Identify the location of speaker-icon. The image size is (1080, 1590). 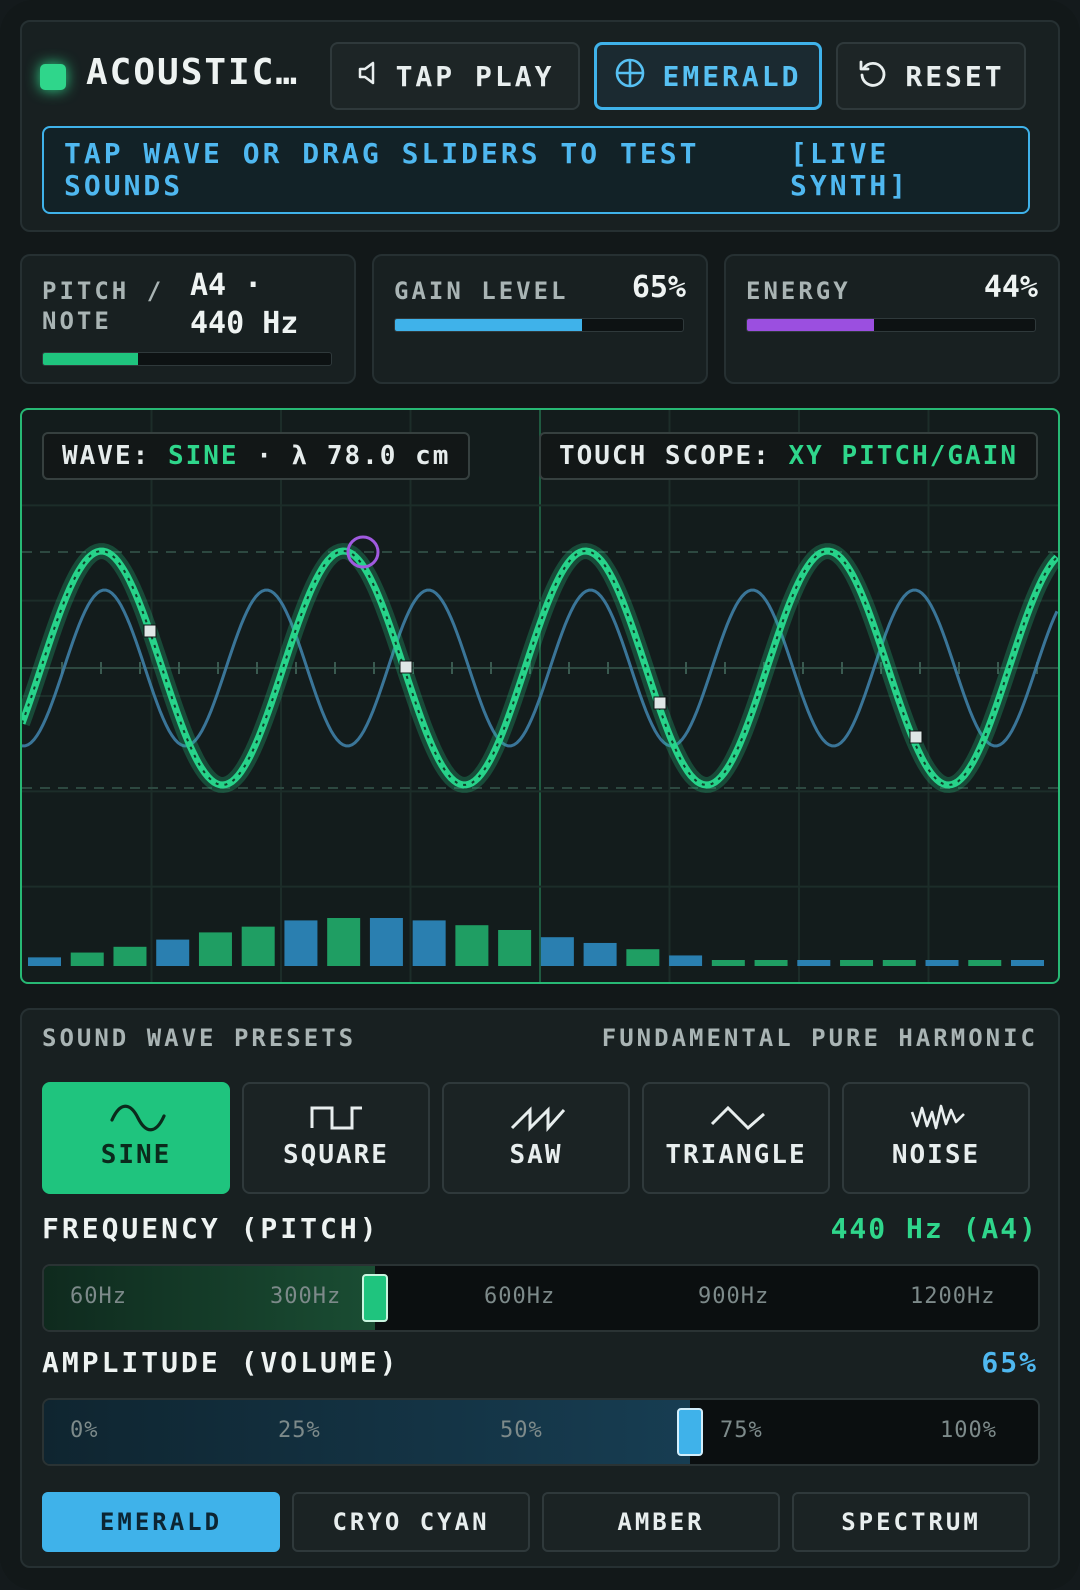
(368, 76).